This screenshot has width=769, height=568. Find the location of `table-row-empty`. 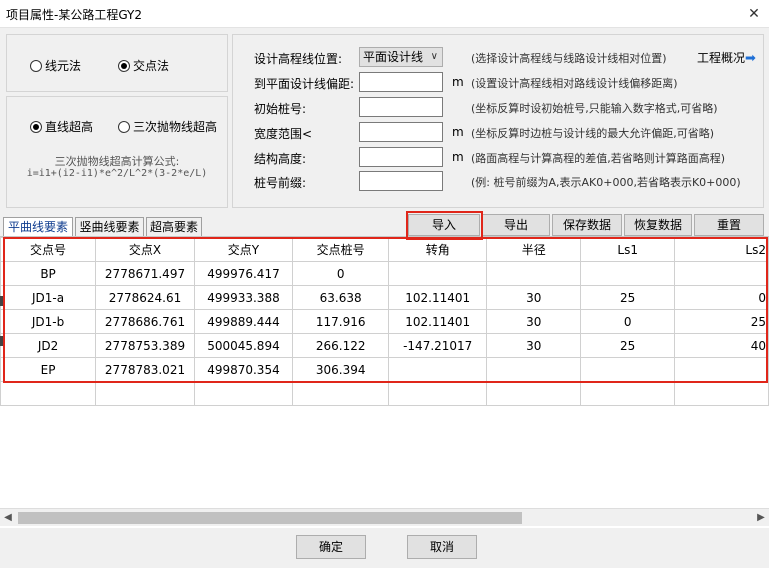

table-row-empty is located at coordinates (384, 393).